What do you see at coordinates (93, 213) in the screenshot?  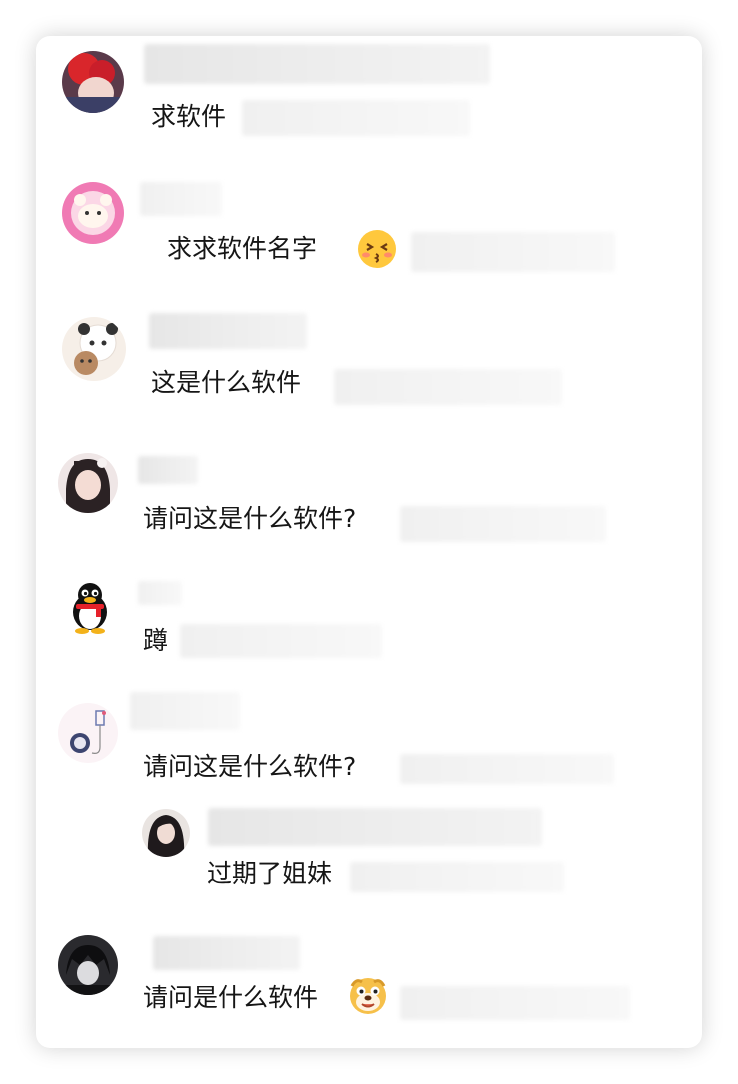 I see `pink-bear-avatar` at bounding box center [93, 213].